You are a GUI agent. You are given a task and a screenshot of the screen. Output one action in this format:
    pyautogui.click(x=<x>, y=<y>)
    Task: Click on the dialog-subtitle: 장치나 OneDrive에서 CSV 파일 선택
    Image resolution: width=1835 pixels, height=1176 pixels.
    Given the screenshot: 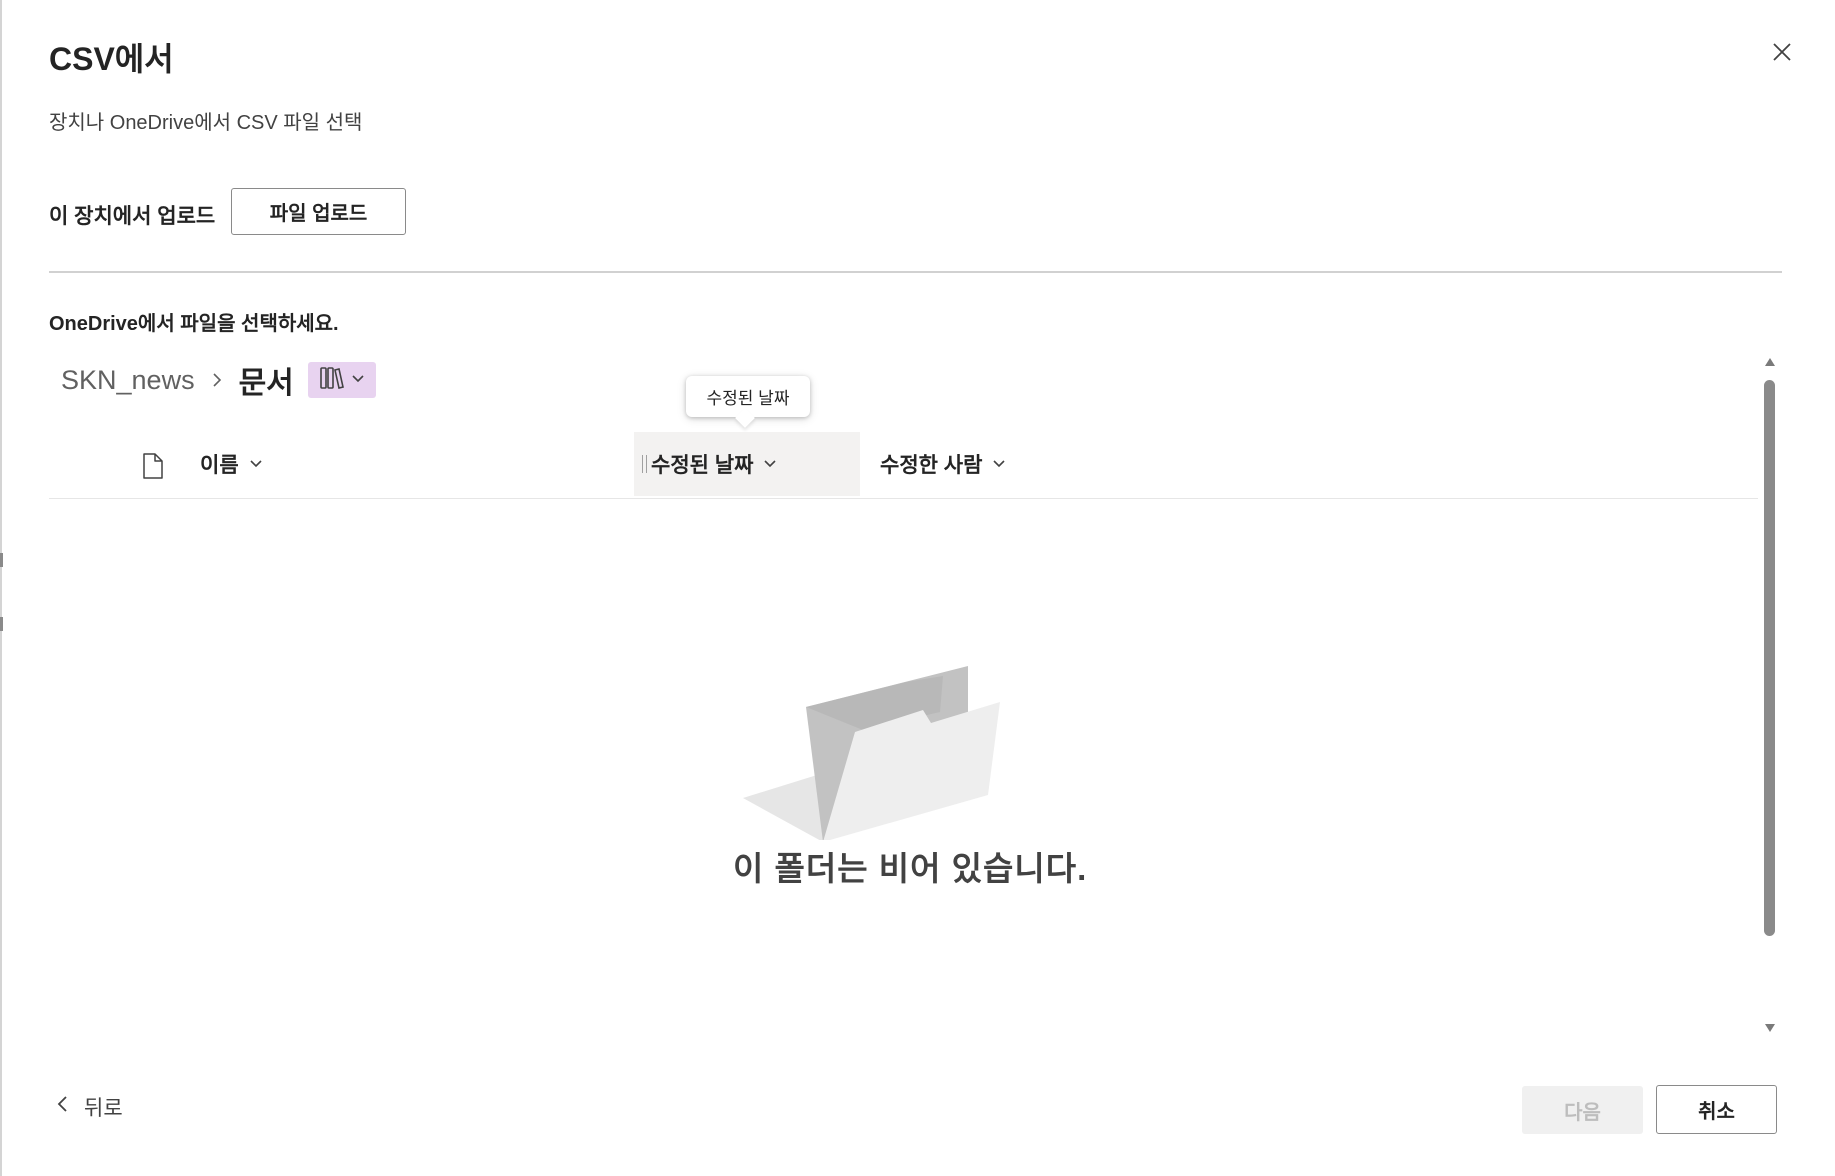 What is the action you would take?
    pyautogui.click(x=206, y=123)
    